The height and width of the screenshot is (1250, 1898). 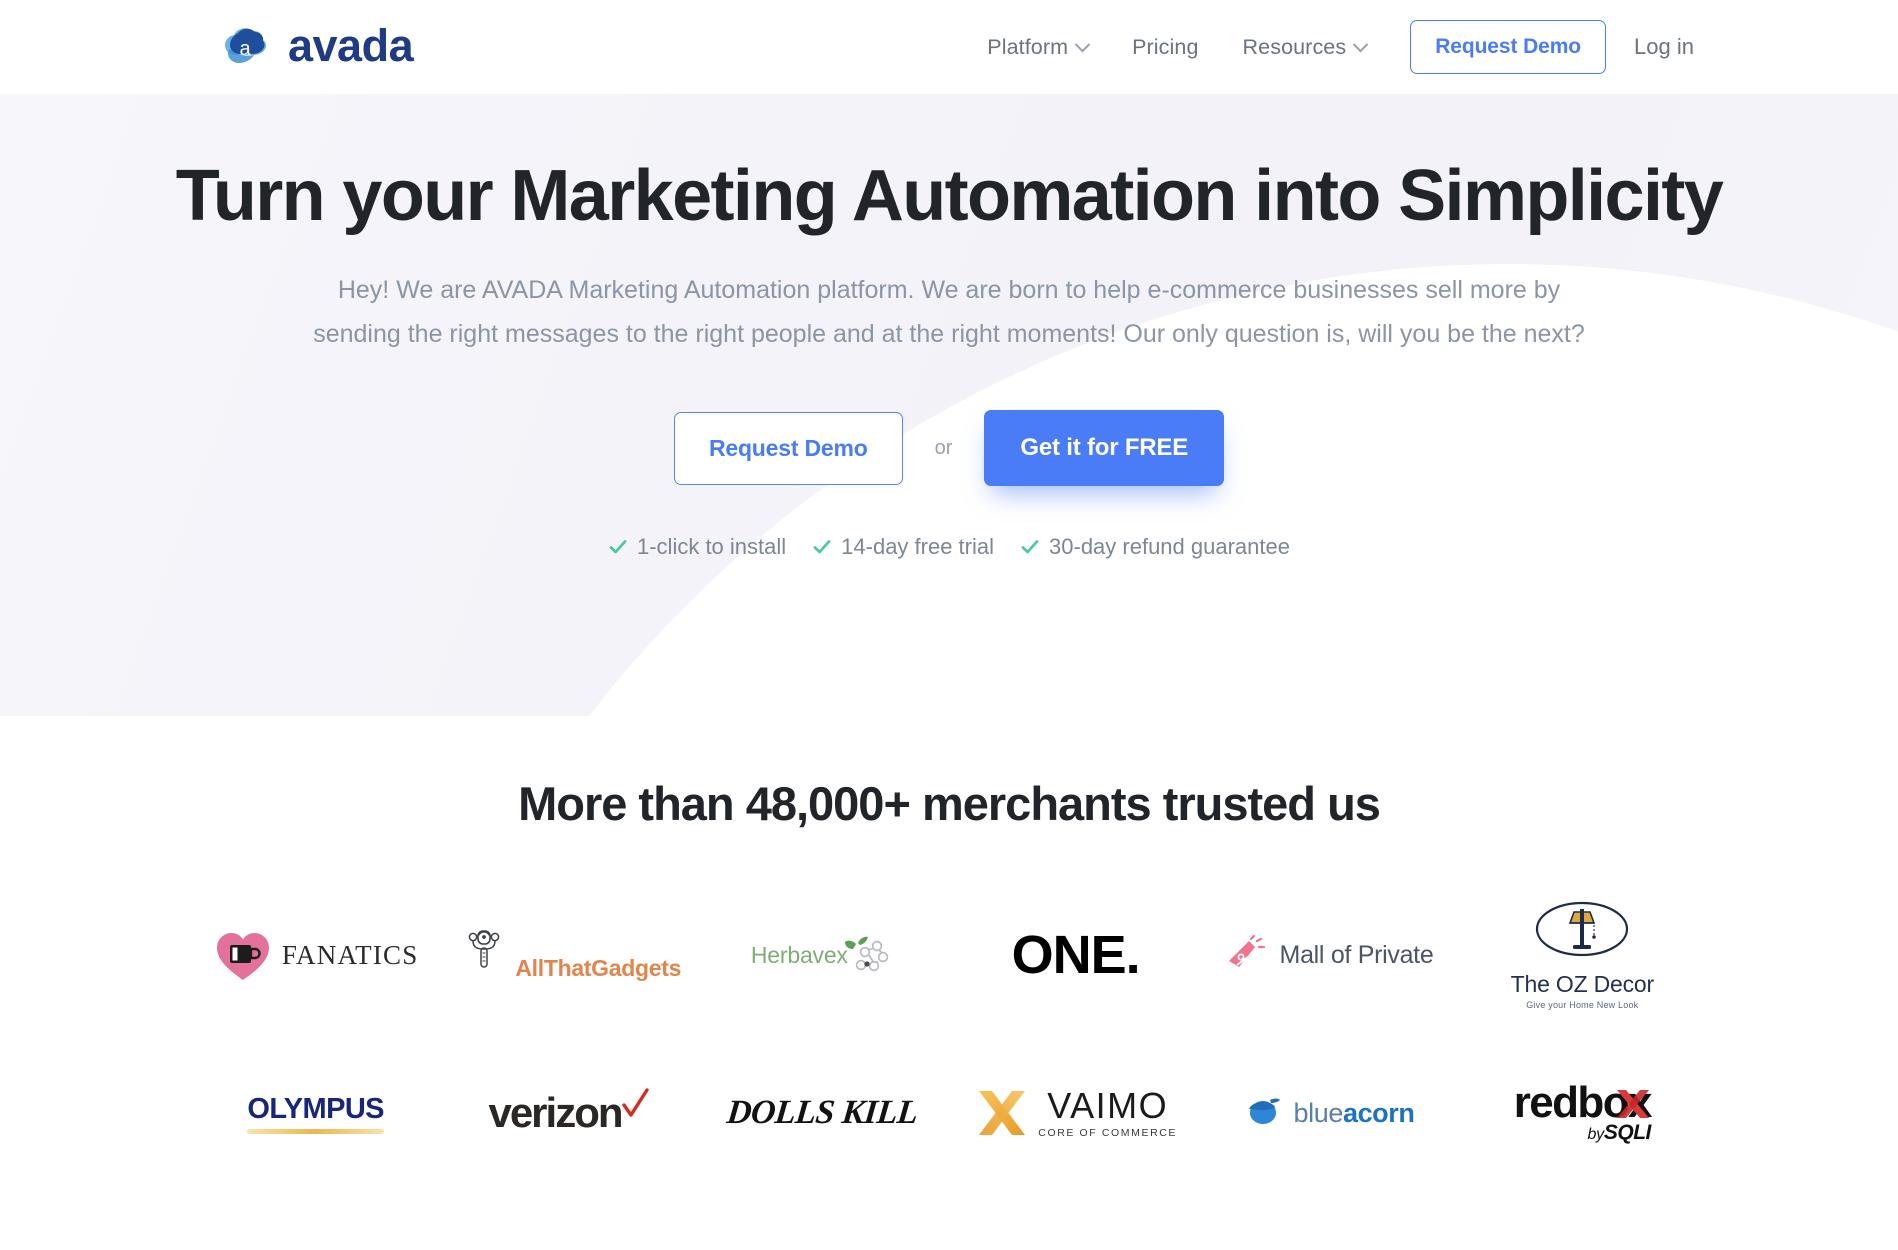 I want to click on verizon-check-icon, so click(x=635, y=1102).